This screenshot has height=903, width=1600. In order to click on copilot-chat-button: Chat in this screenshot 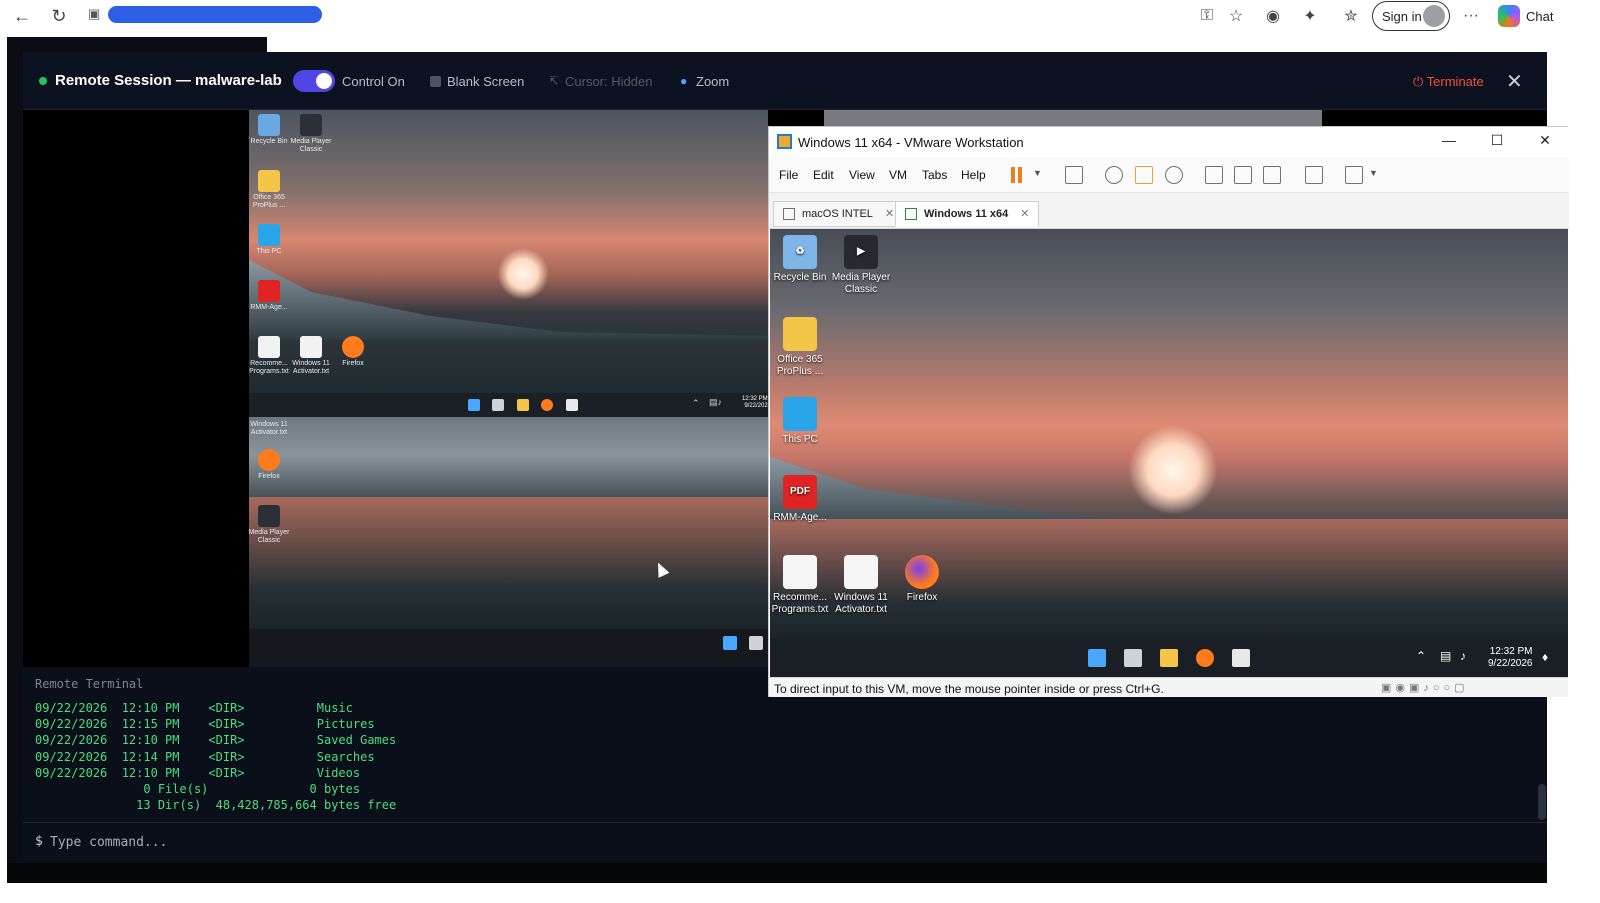, I will do `click(1525, 16)`.